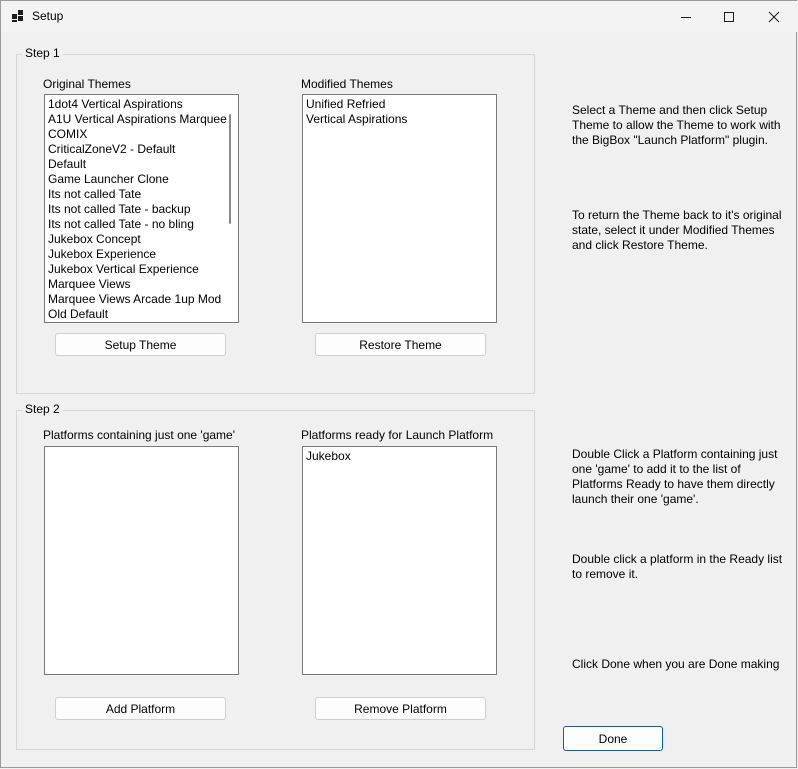 The height and width of the screenshot is (769, 798). Describe the element at coordinates (87, 84) in the screenshot. I see `original-themes-label: Original Themes` at that location.